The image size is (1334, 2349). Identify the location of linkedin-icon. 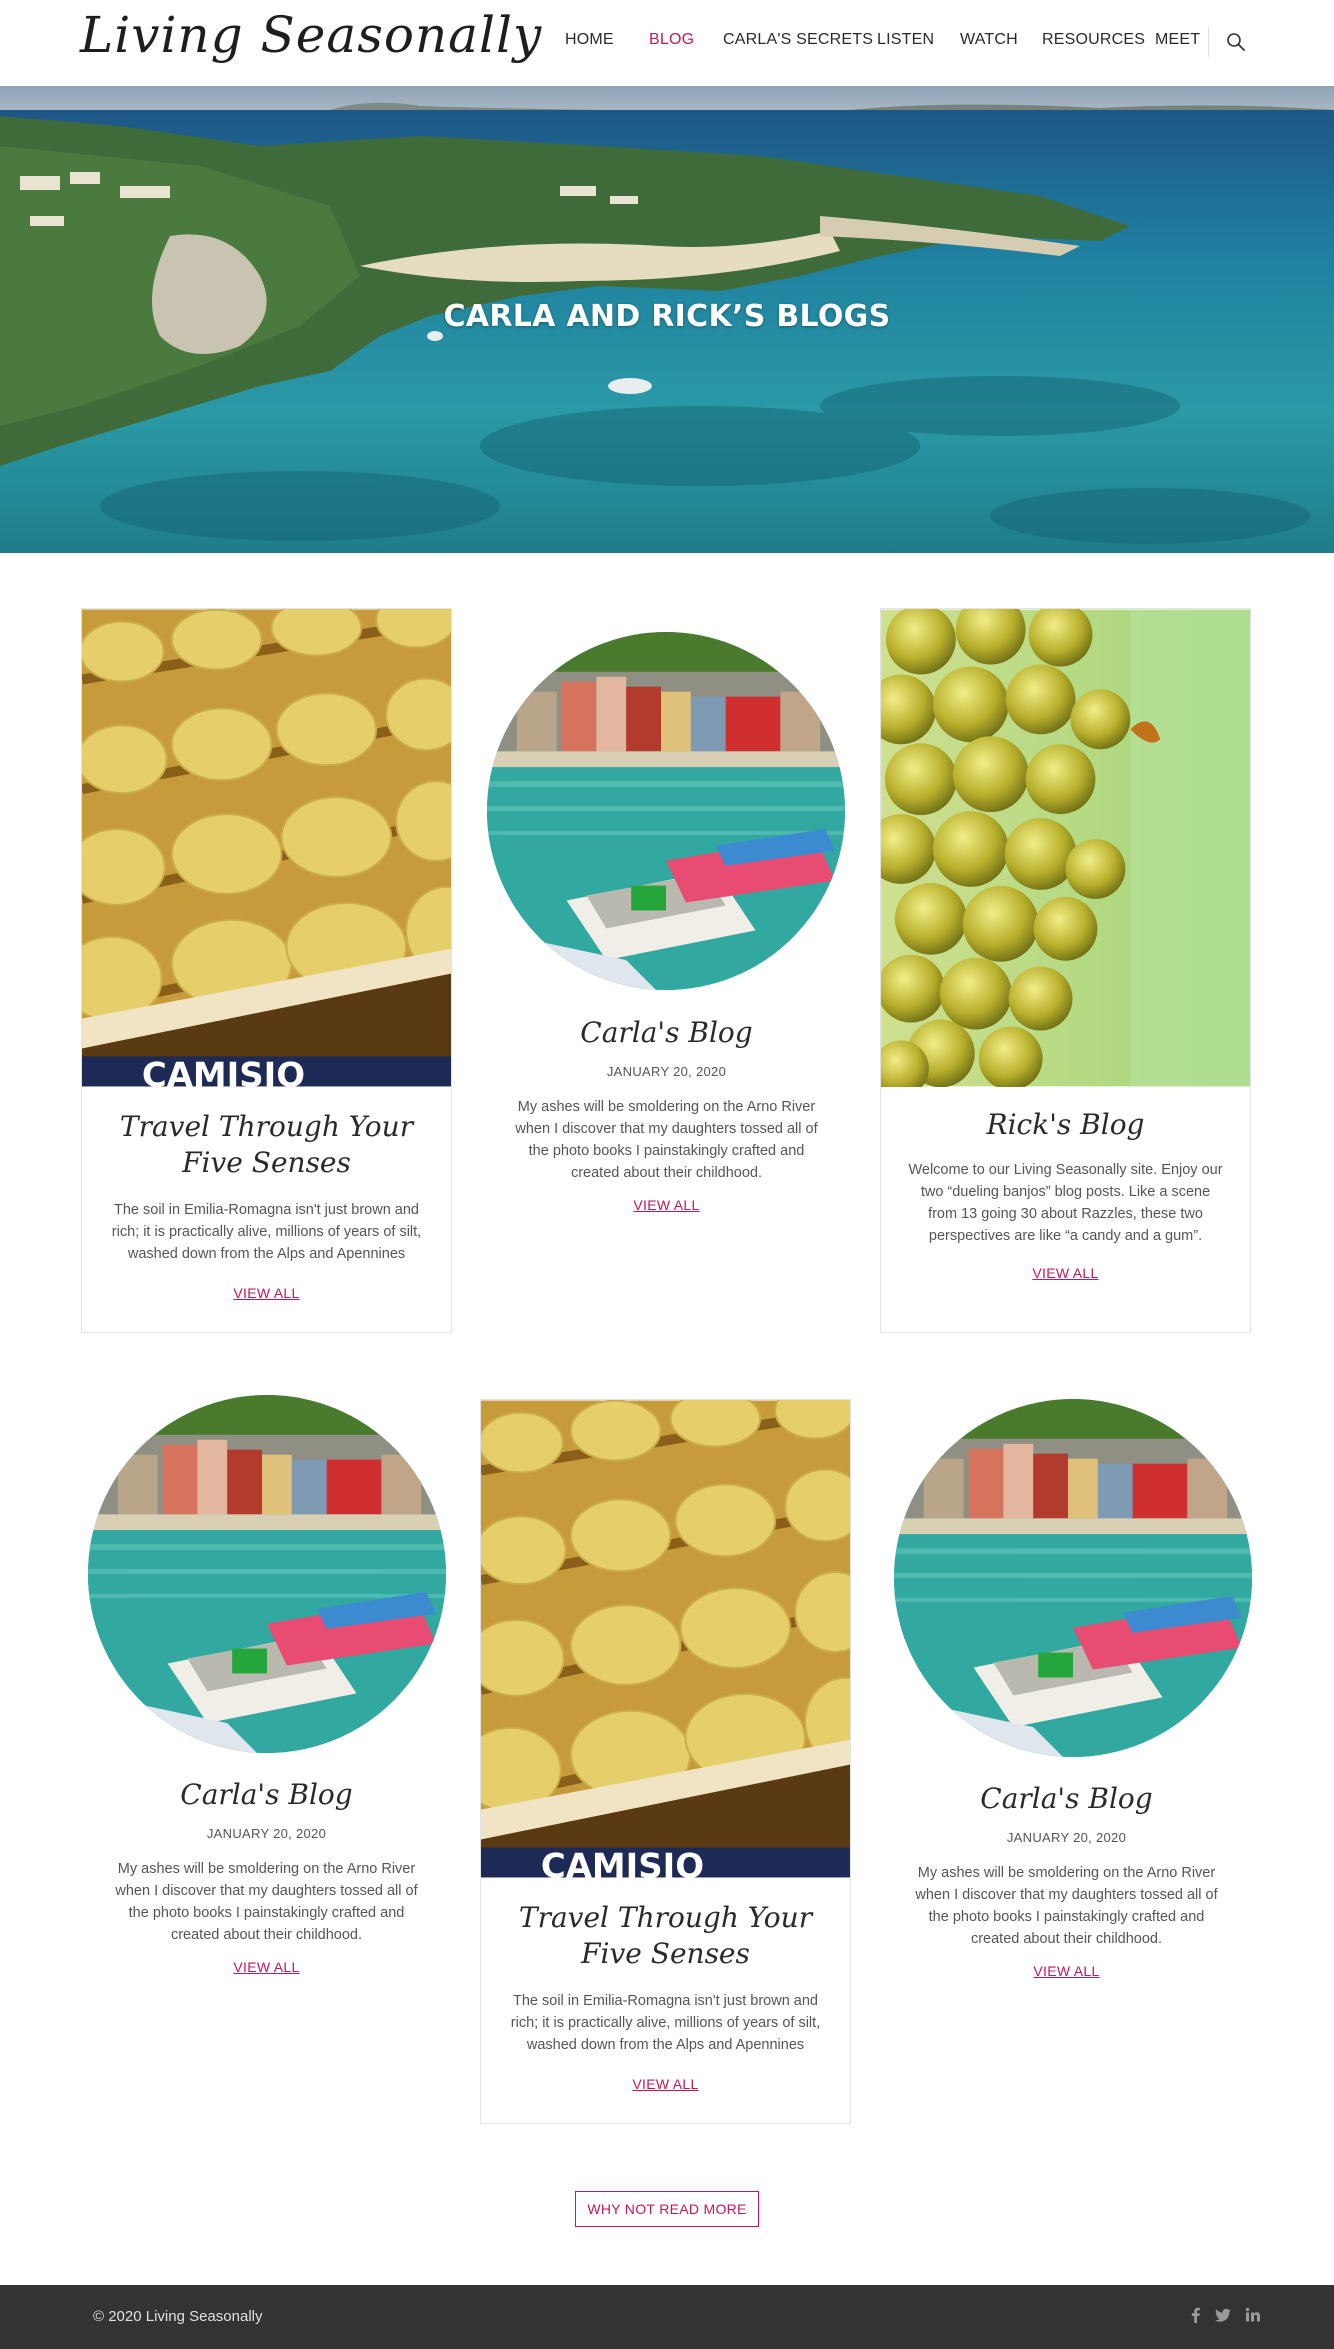
(1253, 2315).